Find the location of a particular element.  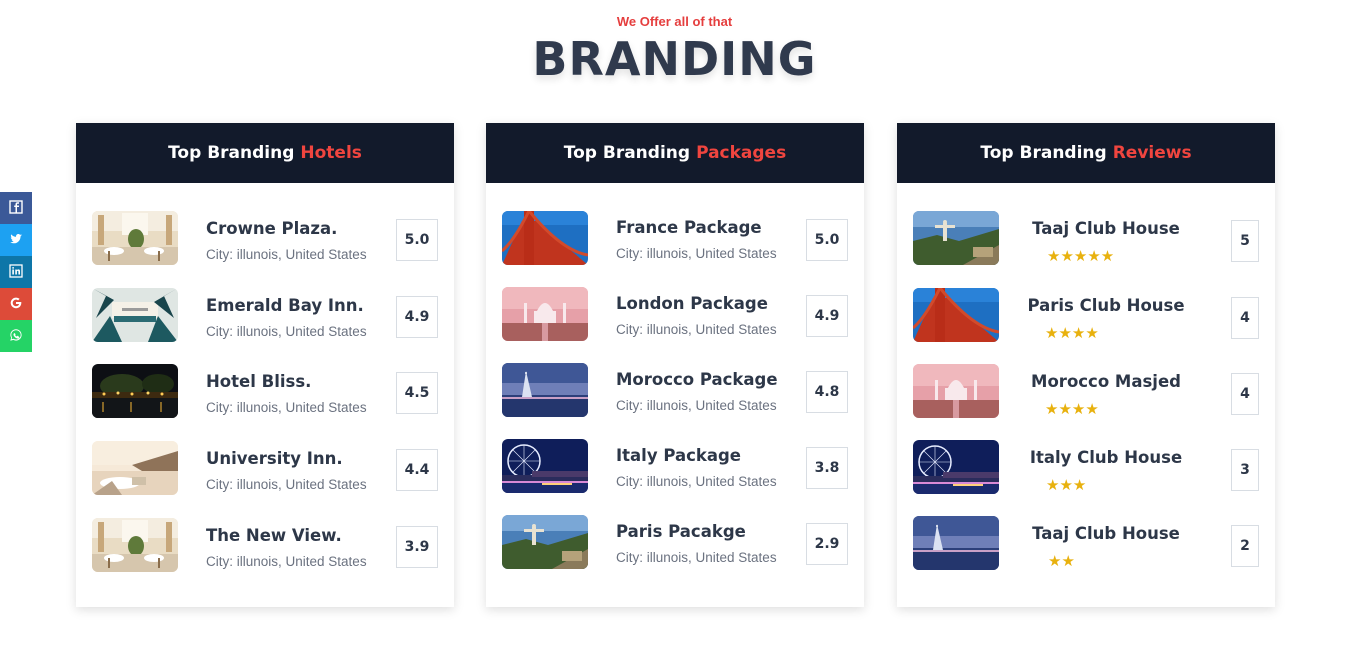

section-title: BRANDING is located at coordinates (674, 59).